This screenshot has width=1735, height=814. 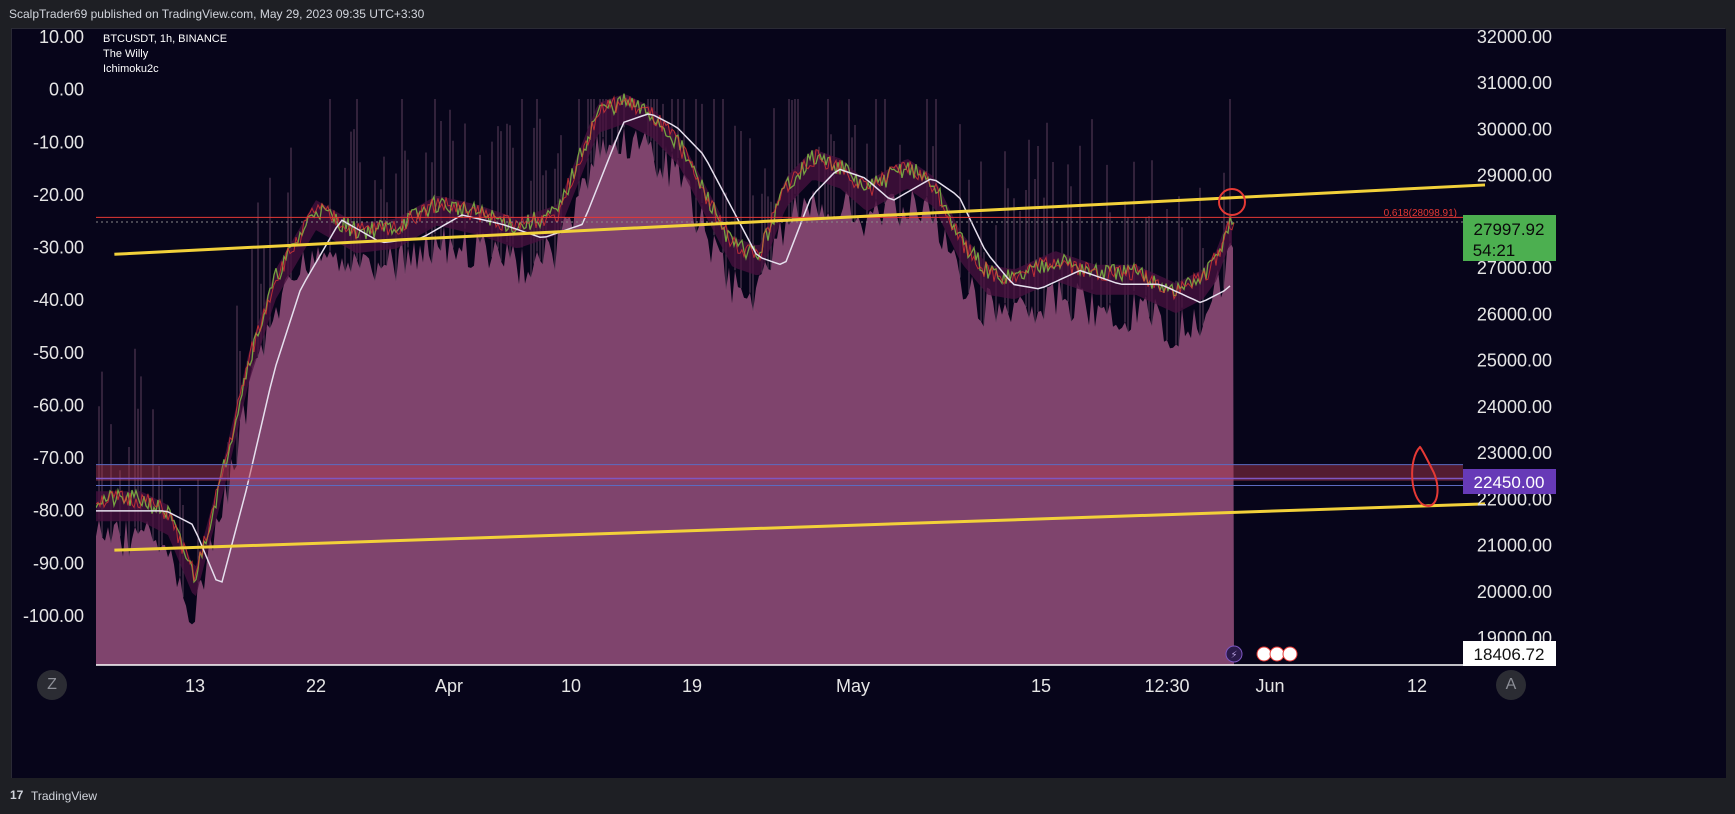 I want to click on legend-indicator-willy: The Willy, so click(x=126, y=54).